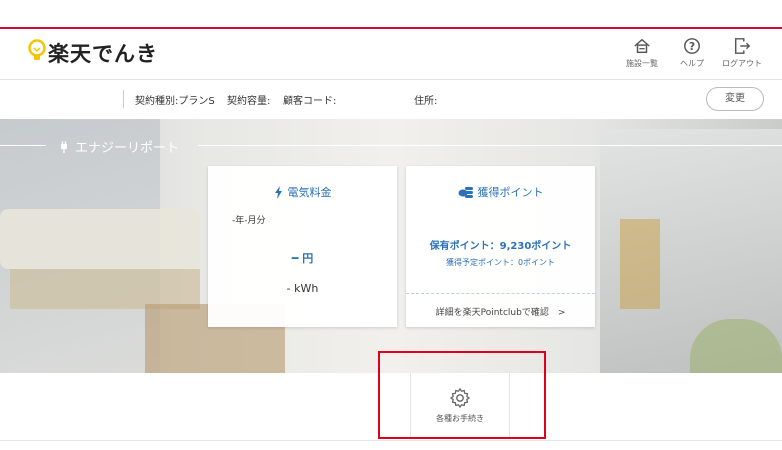  Describe the element at coordinates (642, 46) in the screenshot. I see `home-icon` at that location.